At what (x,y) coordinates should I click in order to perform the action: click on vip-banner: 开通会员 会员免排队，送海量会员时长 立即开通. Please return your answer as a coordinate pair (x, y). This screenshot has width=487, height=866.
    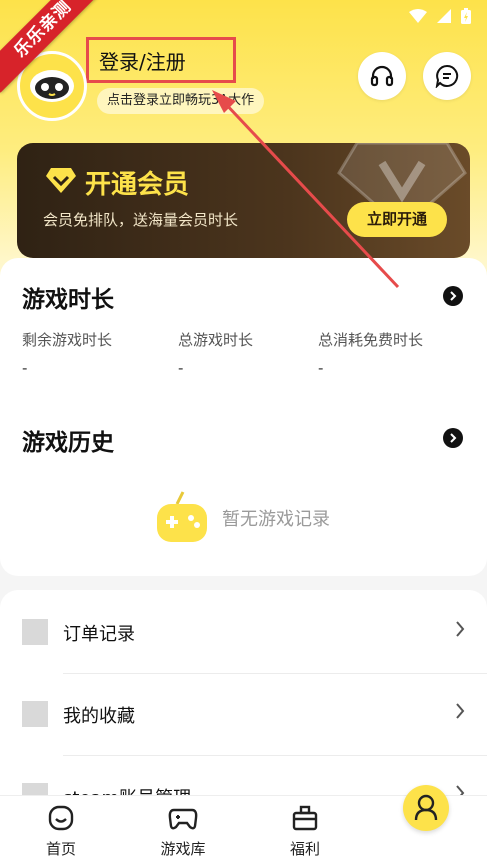
    Looking at the image, I should click on (243, 200).